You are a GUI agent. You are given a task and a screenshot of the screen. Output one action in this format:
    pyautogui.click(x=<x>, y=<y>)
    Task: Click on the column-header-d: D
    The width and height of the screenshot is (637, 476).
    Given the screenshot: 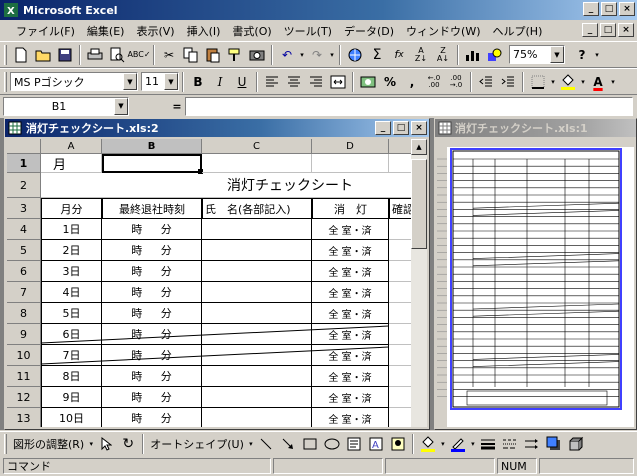 What is the action you would take?
    pyautogui.click(x=350, y=146)
    